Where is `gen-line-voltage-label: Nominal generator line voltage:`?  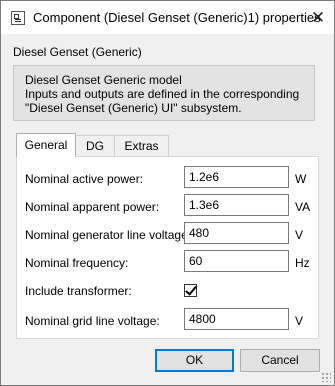
gen-line-voltage-label: Nominal generator line voltage: is located at coordinates (108, 235).